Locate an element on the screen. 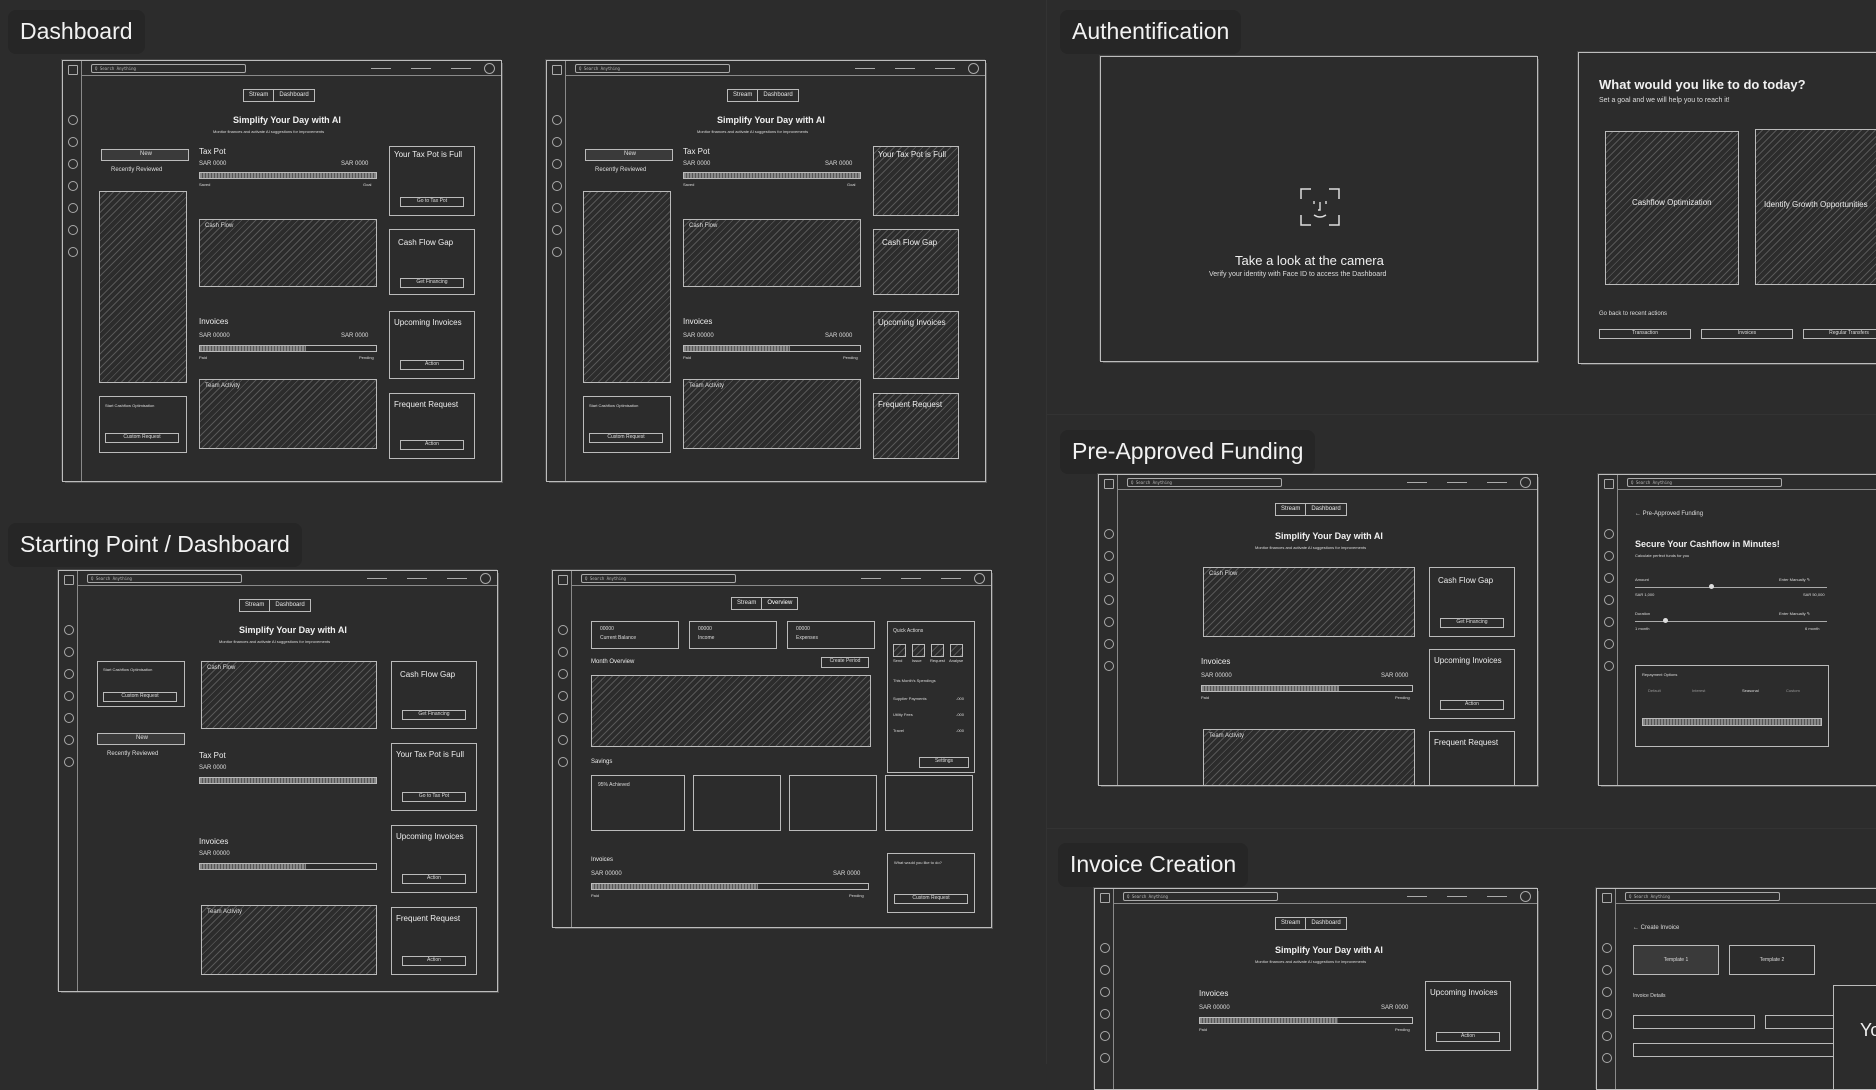 This screenshot has width=1876, height=1090. custom-request-input: Custom Request is located at coordinates (140, 697).